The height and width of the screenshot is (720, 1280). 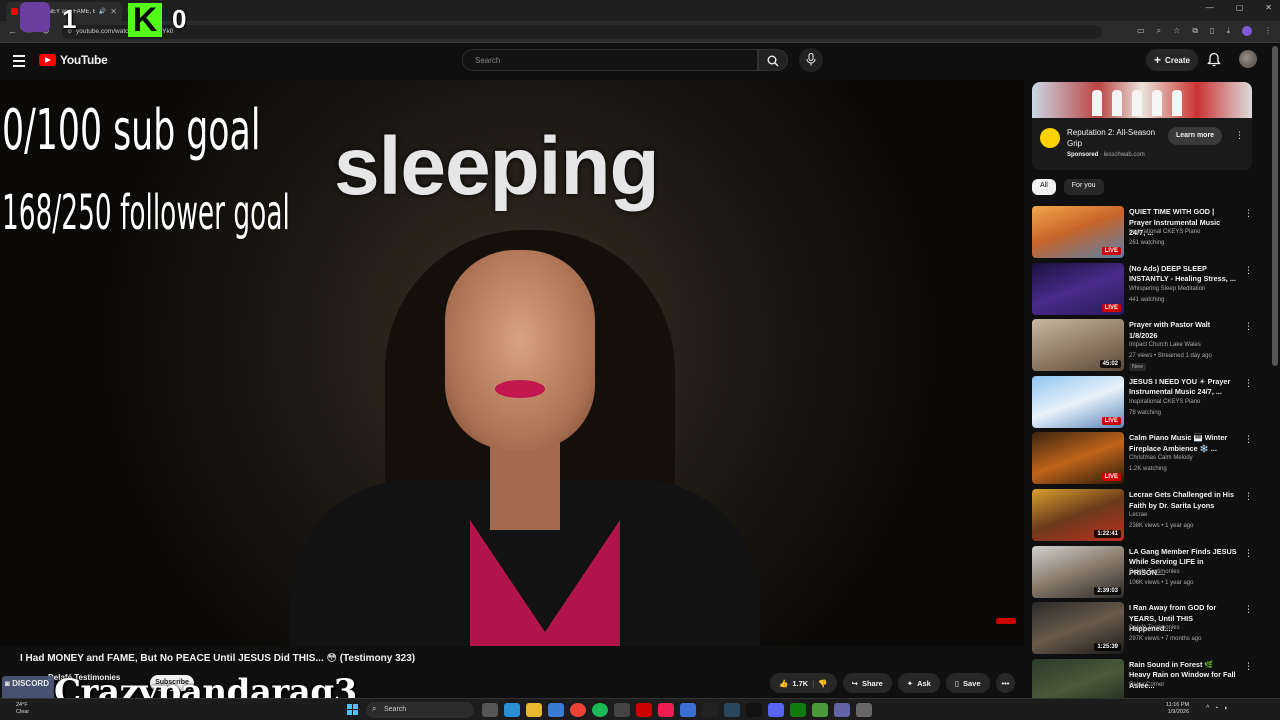 I want to click on minimize-icon: —, so click(x=1210, y=7).